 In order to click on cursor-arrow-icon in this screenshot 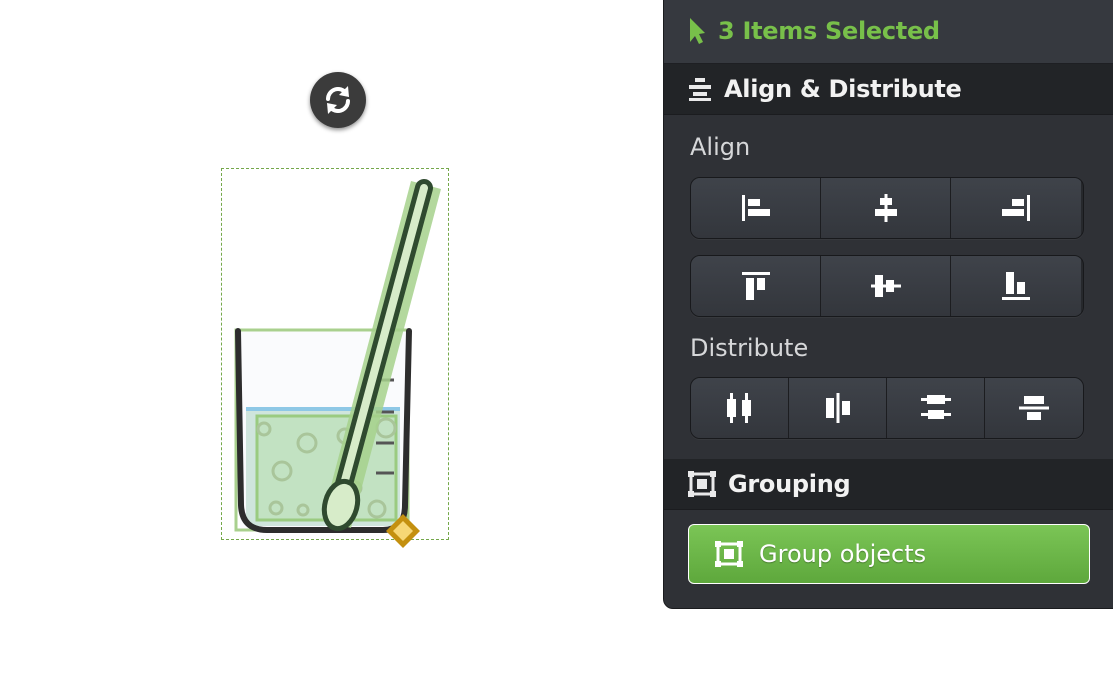, I will do `click(697, 31)`.